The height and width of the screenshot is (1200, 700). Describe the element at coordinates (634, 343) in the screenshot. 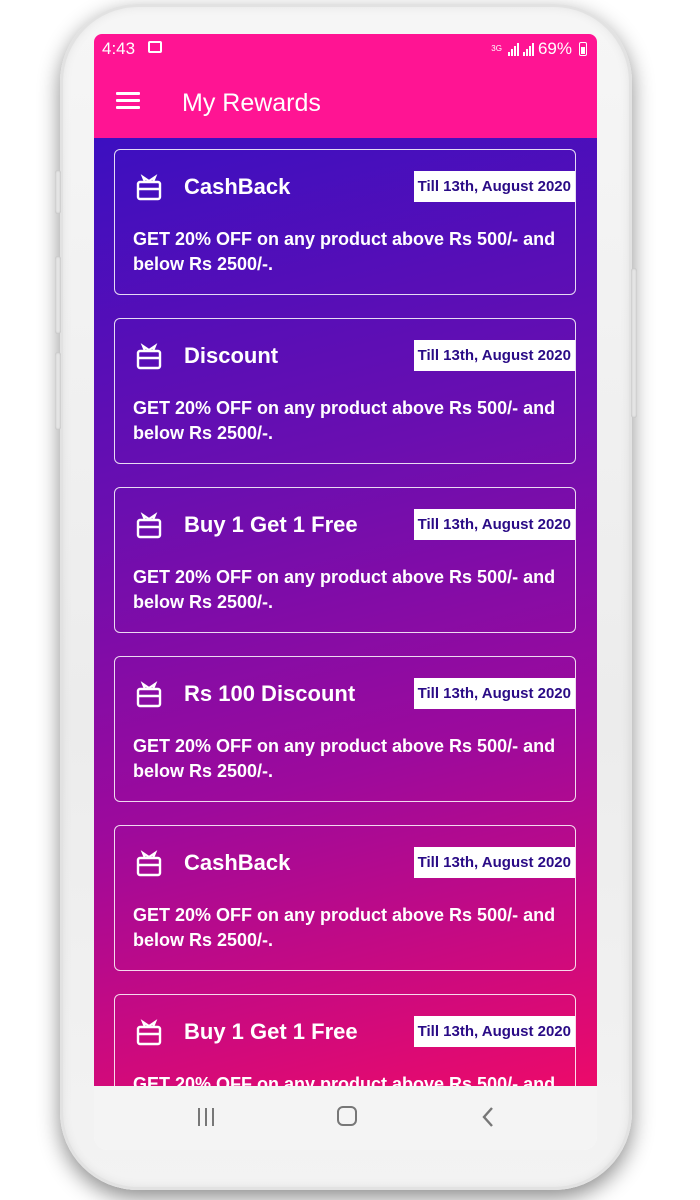

I see `power-button` at that location.